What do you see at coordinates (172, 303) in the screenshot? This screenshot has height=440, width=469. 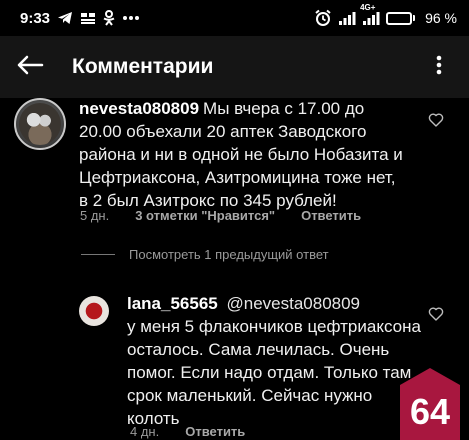 I see `reply-username: lana_56565` at bounding box center [172, 303].